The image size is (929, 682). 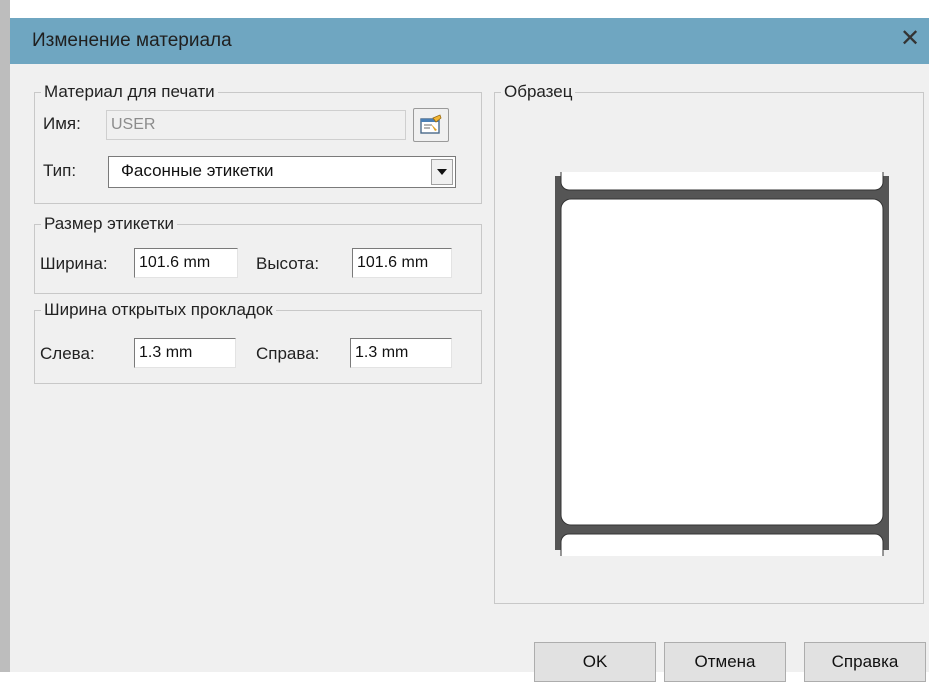 What do you see at coordinates (288, 353) in the screenshot?
I see `right-liner-label: Справа:` at bounding box center [288, 353].